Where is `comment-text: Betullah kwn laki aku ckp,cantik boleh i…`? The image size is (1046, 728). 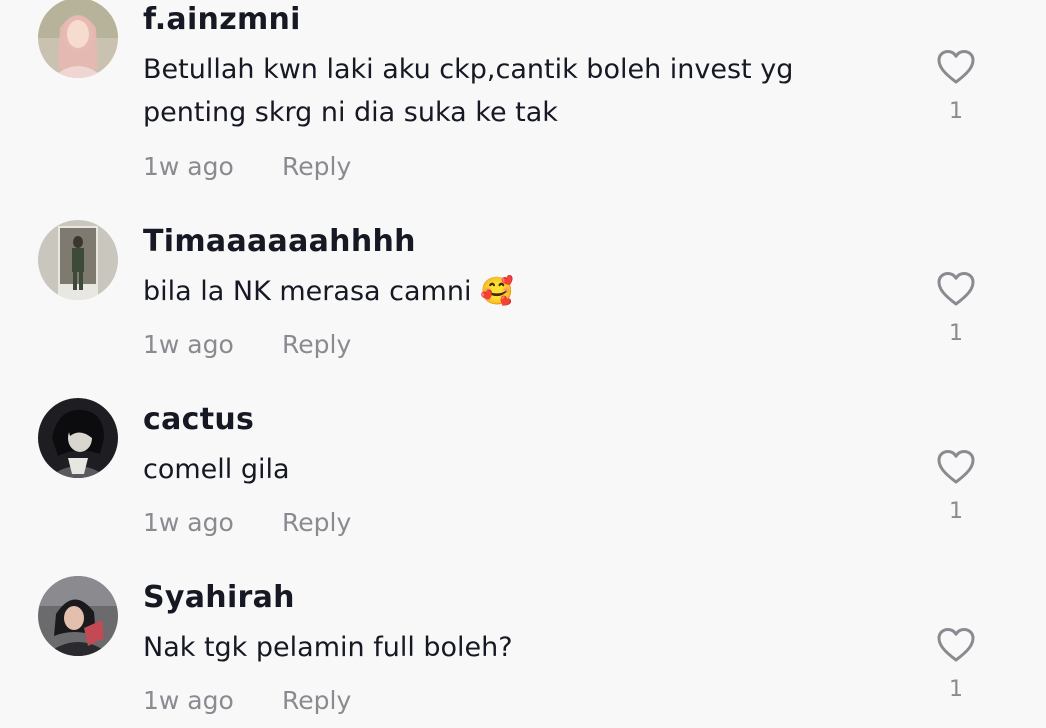 comment-text: Betullah kwn laki aku ckp,cantik boleh i… is located at coordinates (468, 91).